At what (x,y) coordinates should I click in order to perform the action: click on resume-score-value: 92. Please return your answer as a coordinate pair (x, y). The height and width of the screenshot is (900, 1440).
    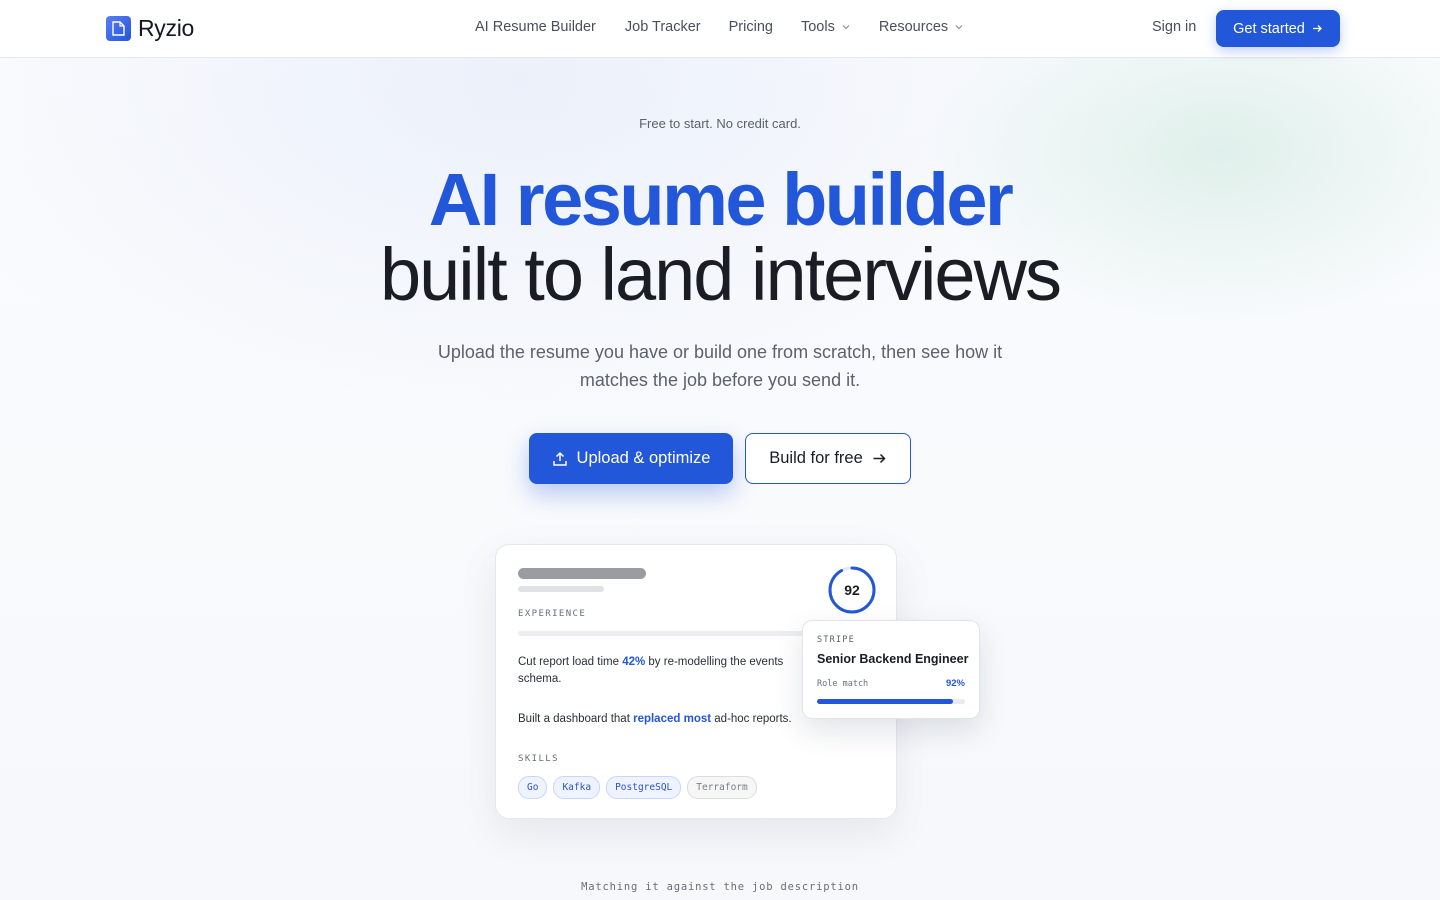
    Looking at the image, I should click on (852, 590).